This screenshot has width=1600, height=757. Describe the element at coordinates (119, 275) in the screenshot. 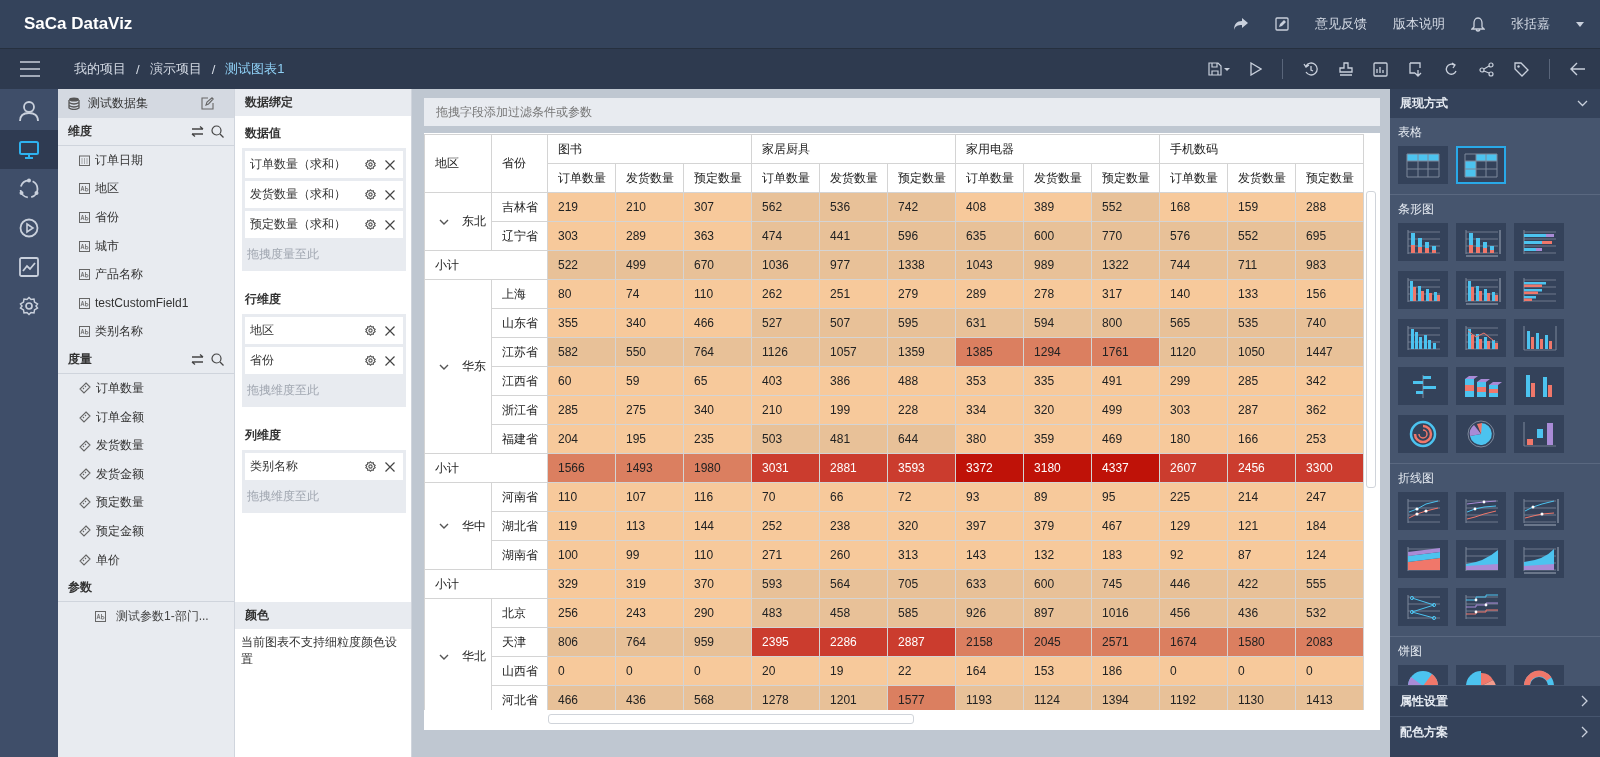

I see `field-name: 产品名称` at that location.